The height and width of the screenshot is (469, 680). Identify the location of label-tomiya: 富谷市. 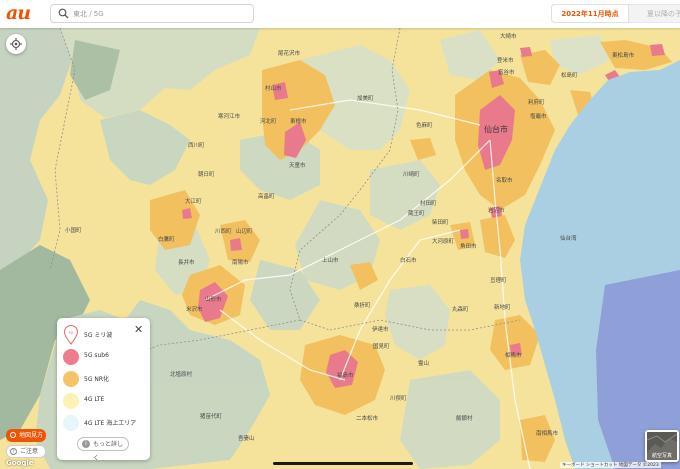
(506, 72).